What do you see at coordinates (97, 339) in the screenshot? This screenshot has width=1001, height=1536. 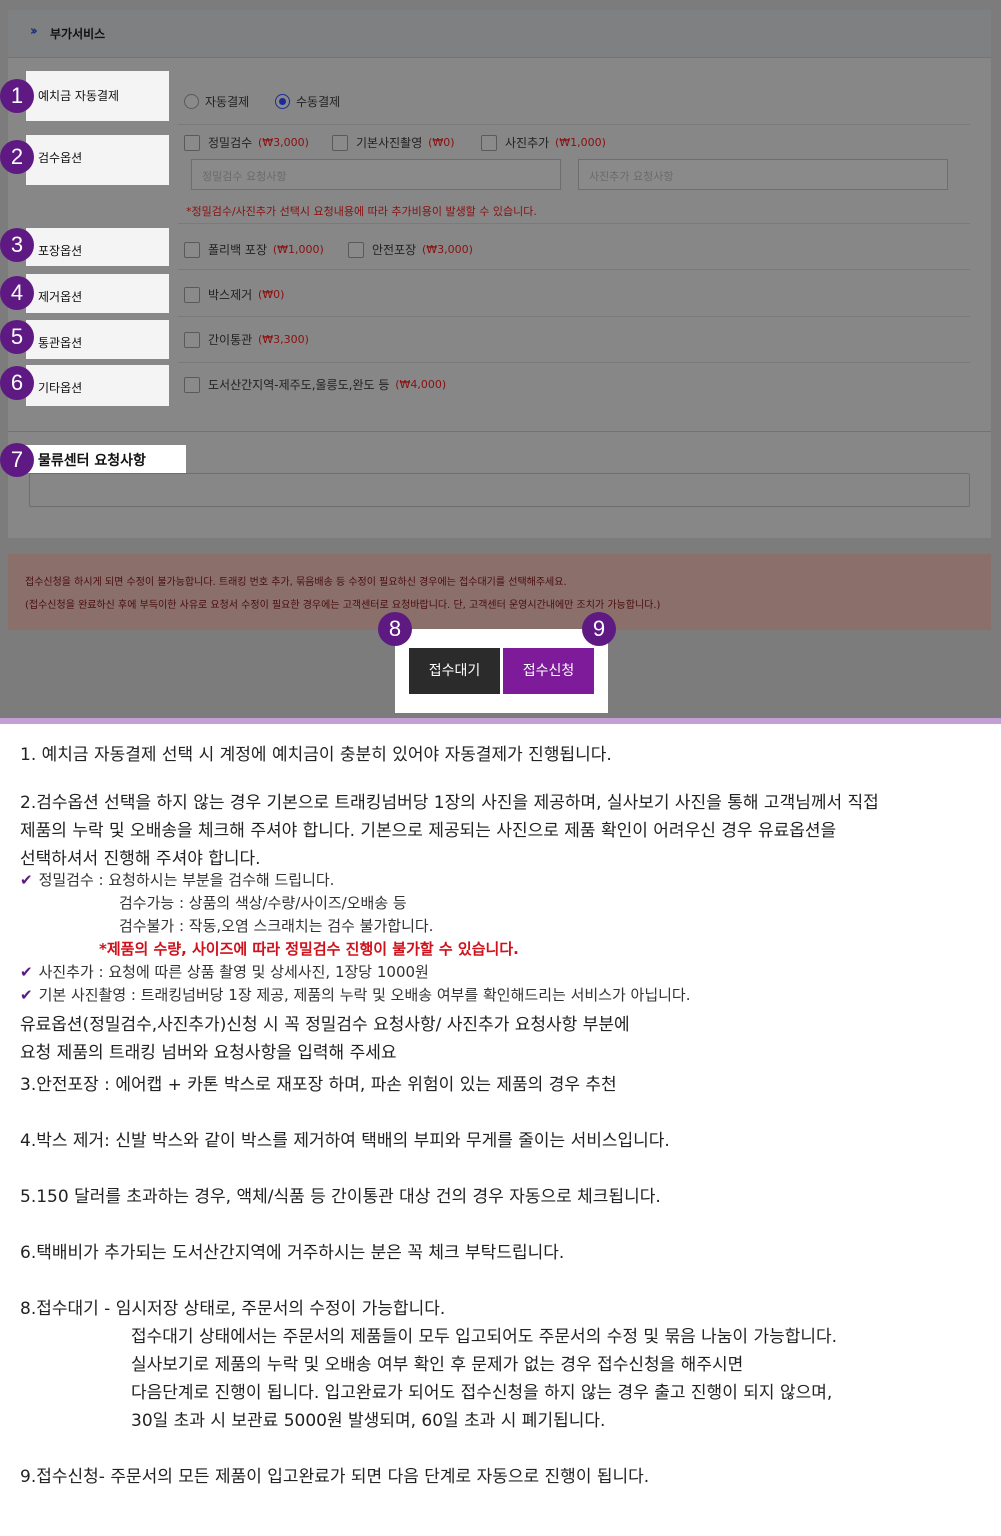 I see `label-customs: 통관옵션` at bounding box center [97, 339].